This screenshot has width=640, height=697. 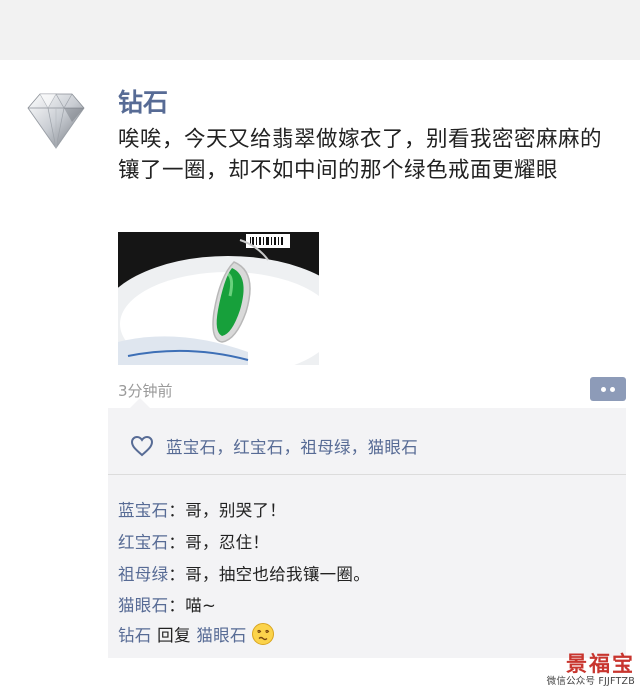 I want to click on liker-names: 蓝宝石，红宝石，祖母绿，猫眼石, so click(x=292, y=446).